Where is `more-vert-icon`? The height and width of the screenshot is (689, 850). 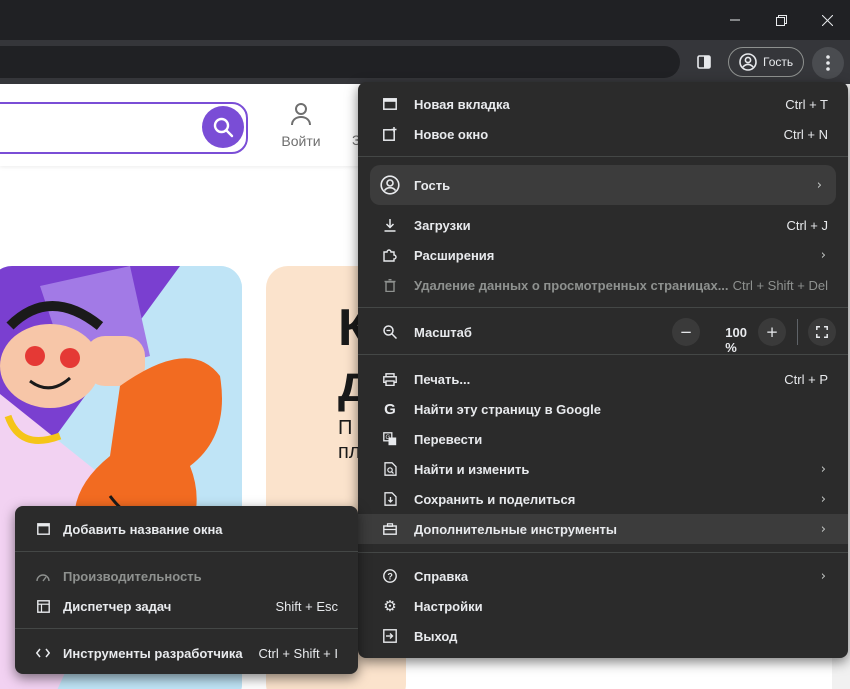 more-vert-icon is located at coordinates (828, 63).